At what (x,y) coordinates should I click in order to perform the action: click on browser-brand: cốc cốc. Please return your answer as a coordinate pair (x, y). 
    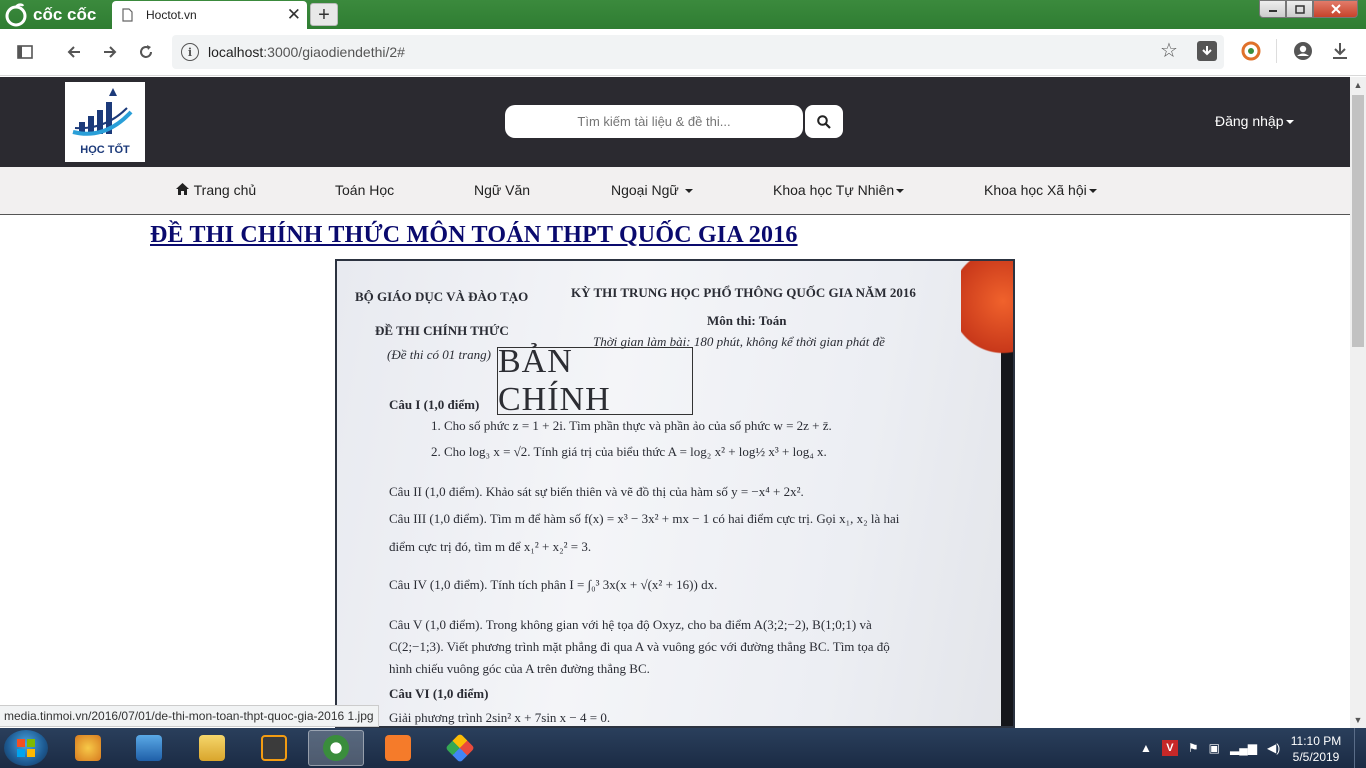
    Looking at the image, I should click on (56, 14).